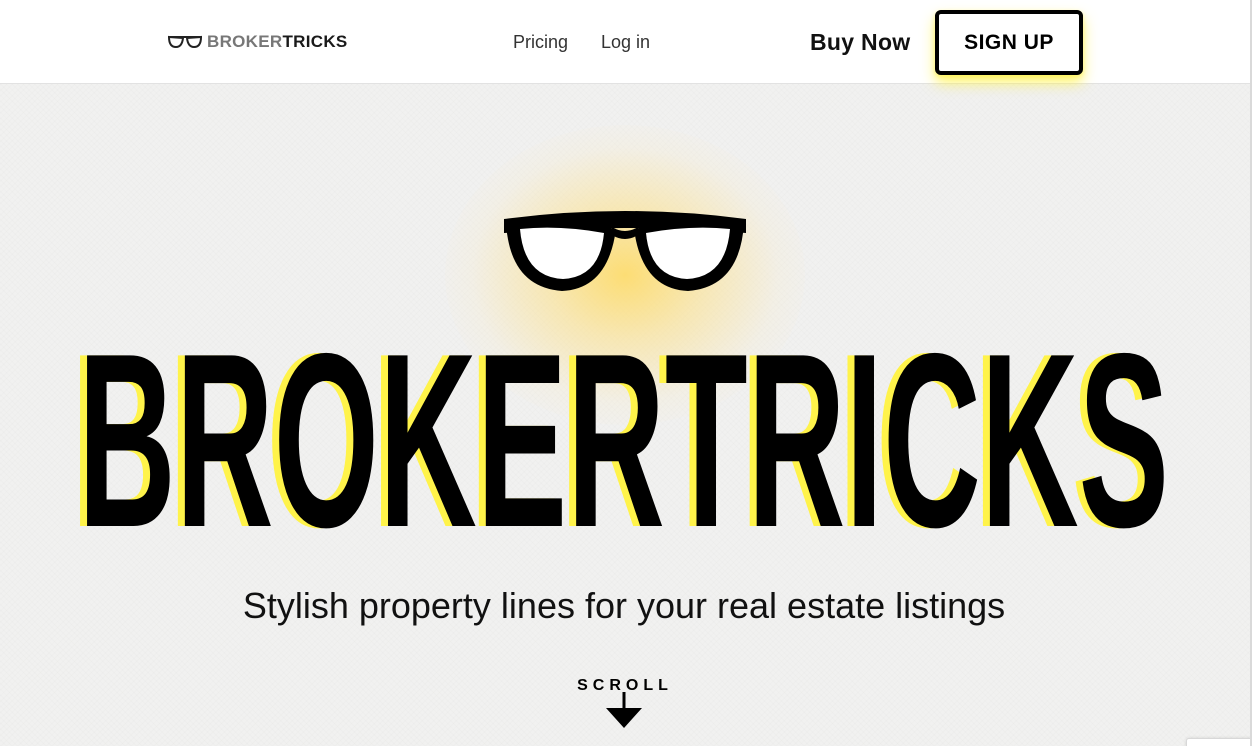 The image size is (1252, 746). I want to click on recaptcha-badge, so click(1219, 742).